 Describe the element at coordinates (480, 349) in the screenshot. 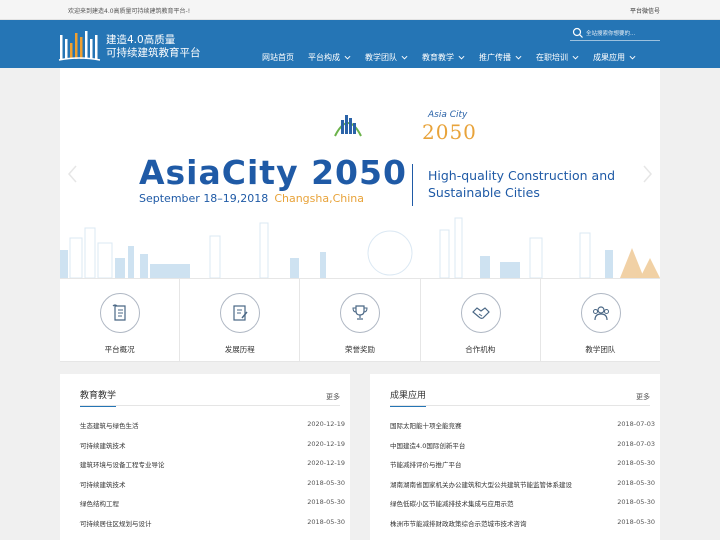

I see `feature-label: 合作机构` at that location.